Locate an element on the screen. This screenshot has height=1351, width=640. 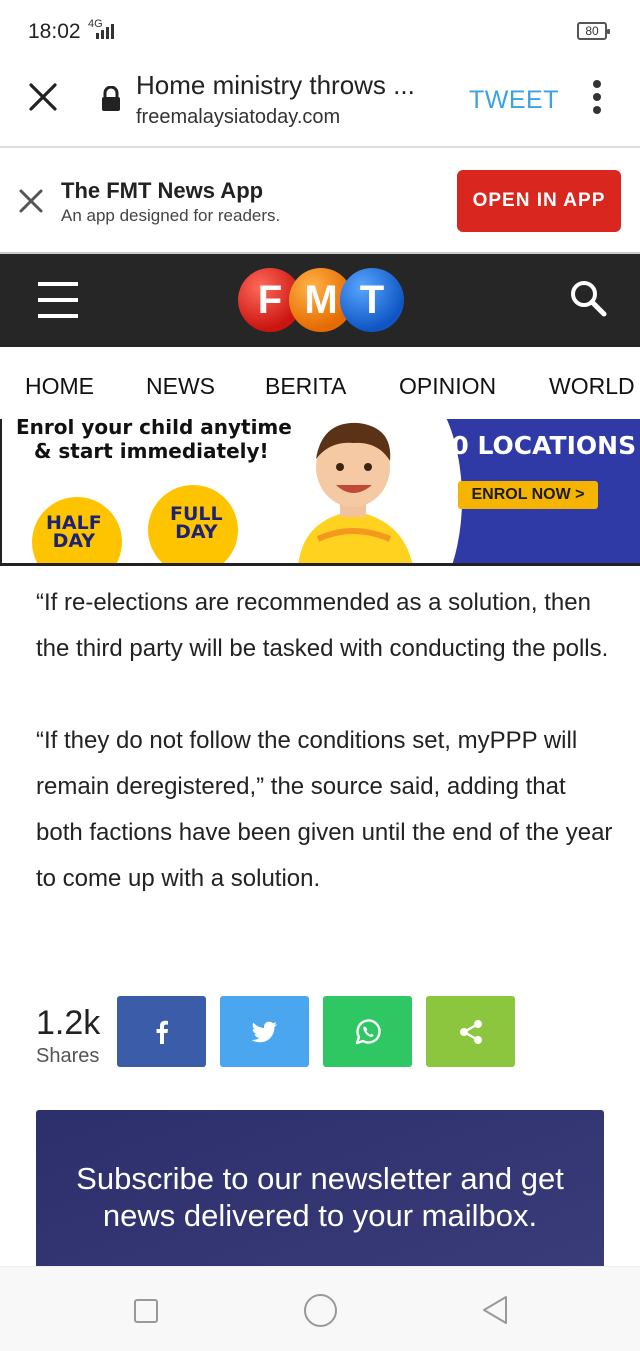
child-illustration is located at coordinates (355, 492).